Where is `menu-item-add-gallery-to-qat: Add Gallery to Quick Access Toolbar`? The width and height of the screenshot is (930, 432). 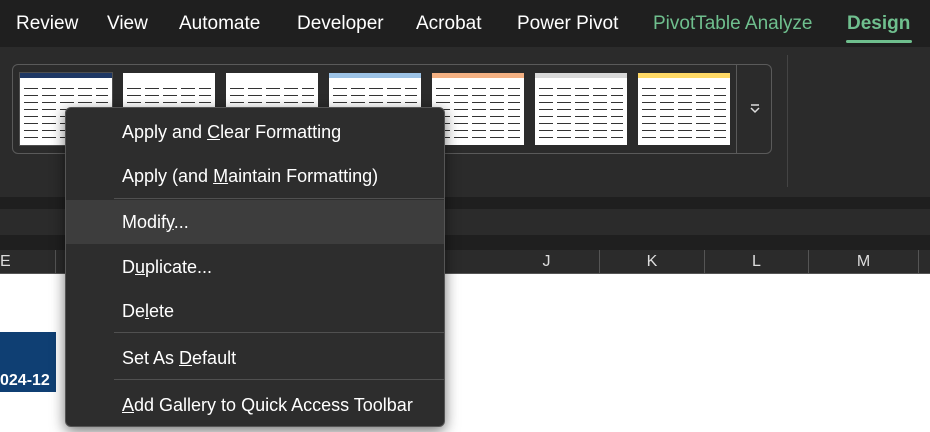 menu-item-add-gallery-to-qat: Add Gallery to Quick Access Toolbar is located at coordinates (255, 405).